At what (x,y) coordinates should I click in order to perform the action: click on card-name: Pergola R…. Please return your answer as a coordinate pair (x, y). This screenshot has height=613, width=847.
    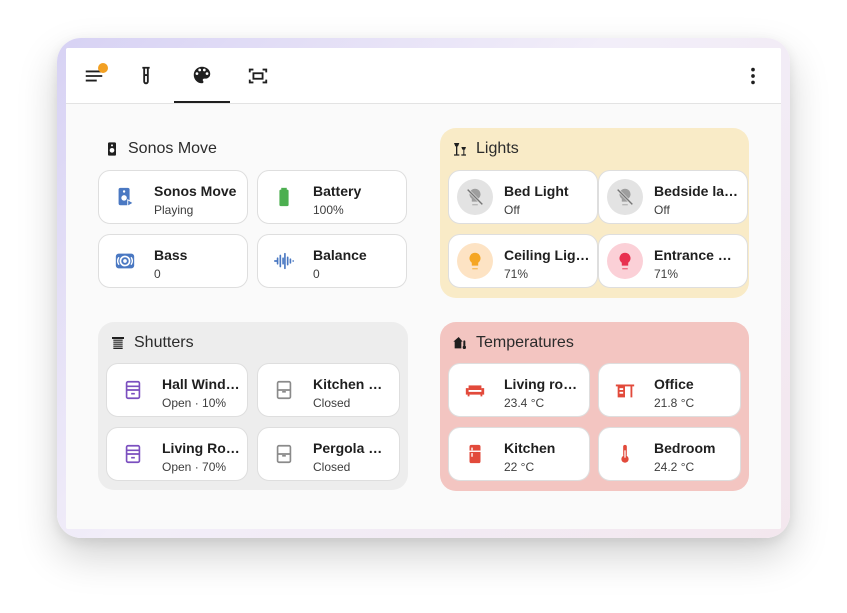
    Looking at the image, I should click on (352, 448).